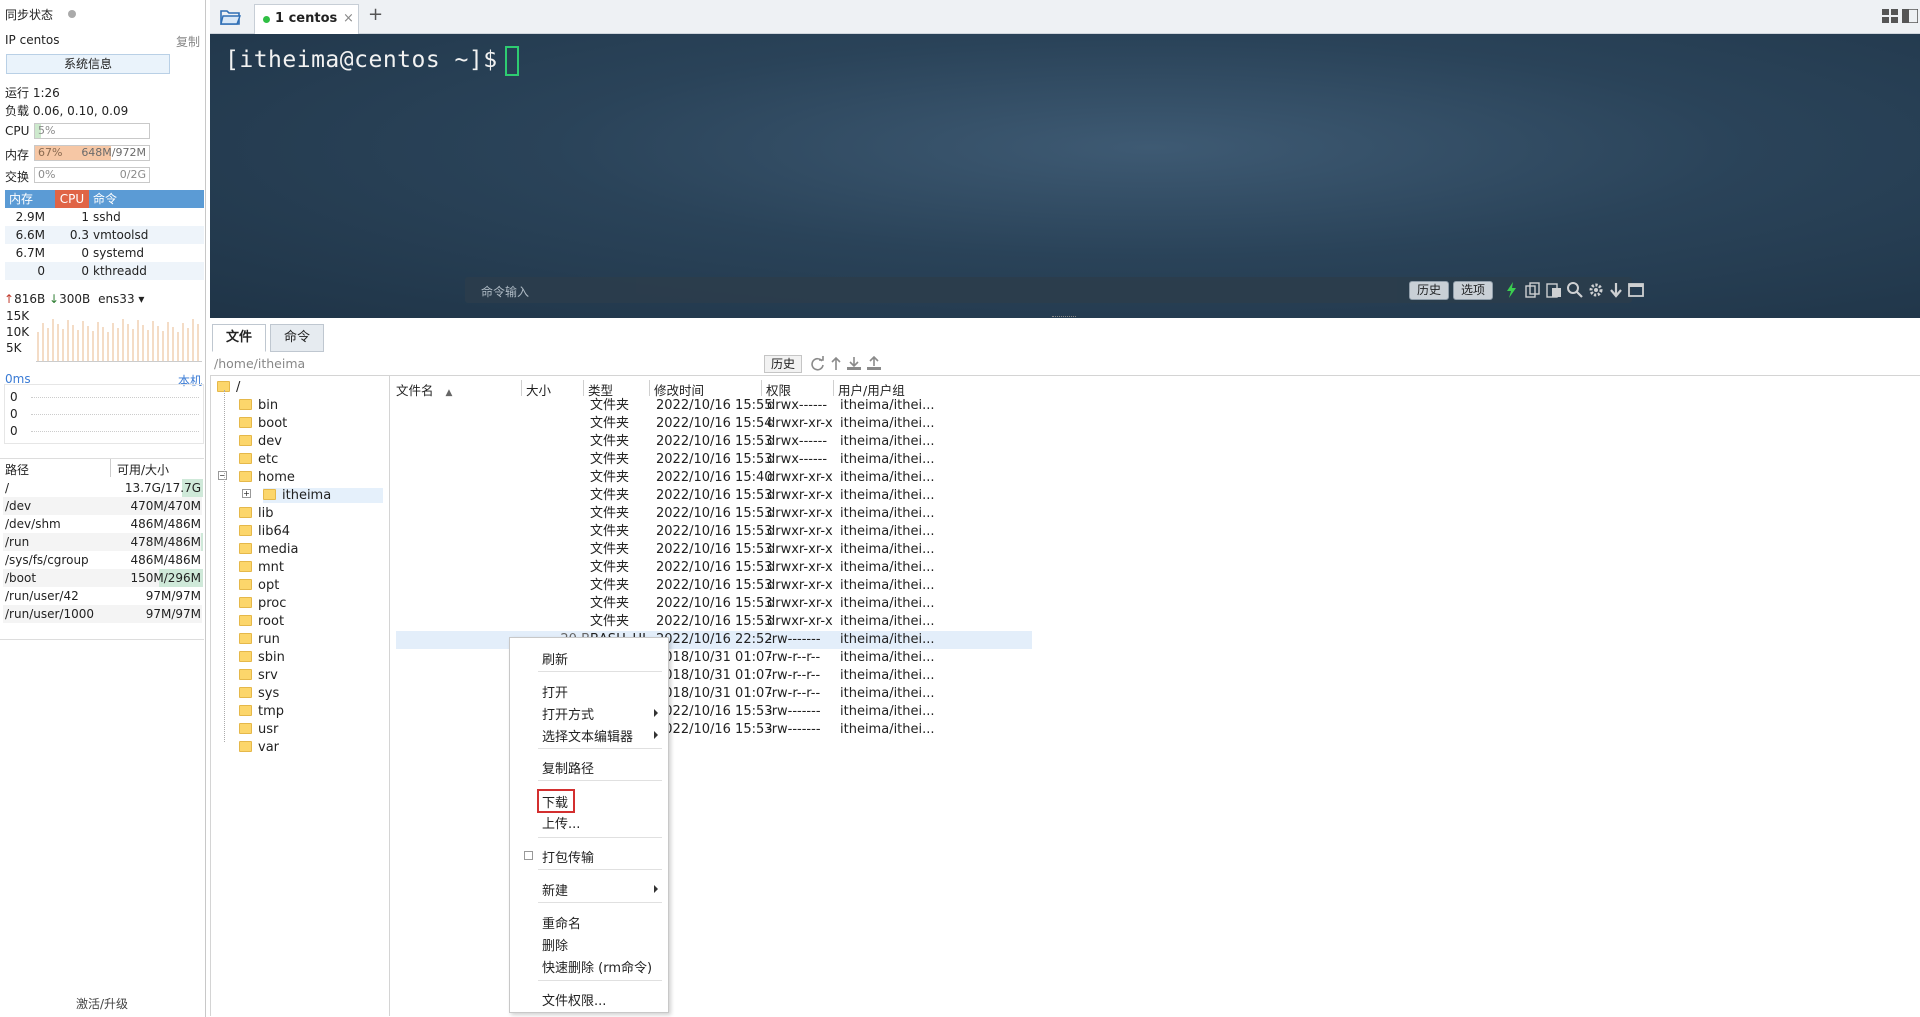  I want to click on tab-label: 1 centos, so click(306, 18).